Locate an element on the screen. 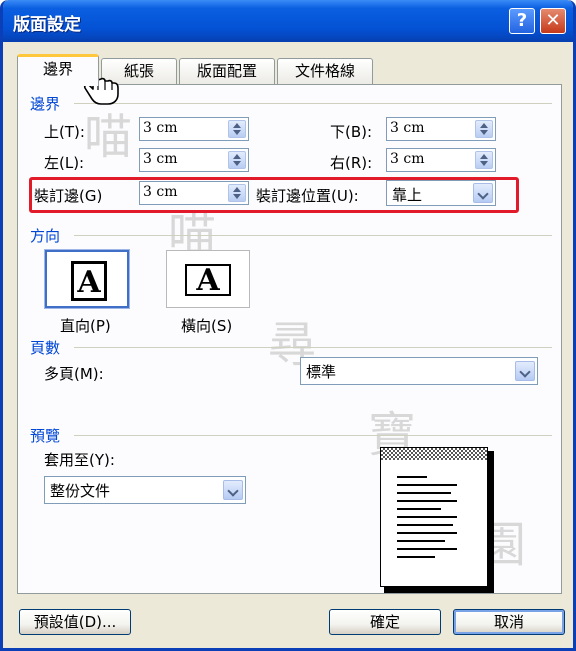  help-icon: ? is located at coordinates (522, 20).